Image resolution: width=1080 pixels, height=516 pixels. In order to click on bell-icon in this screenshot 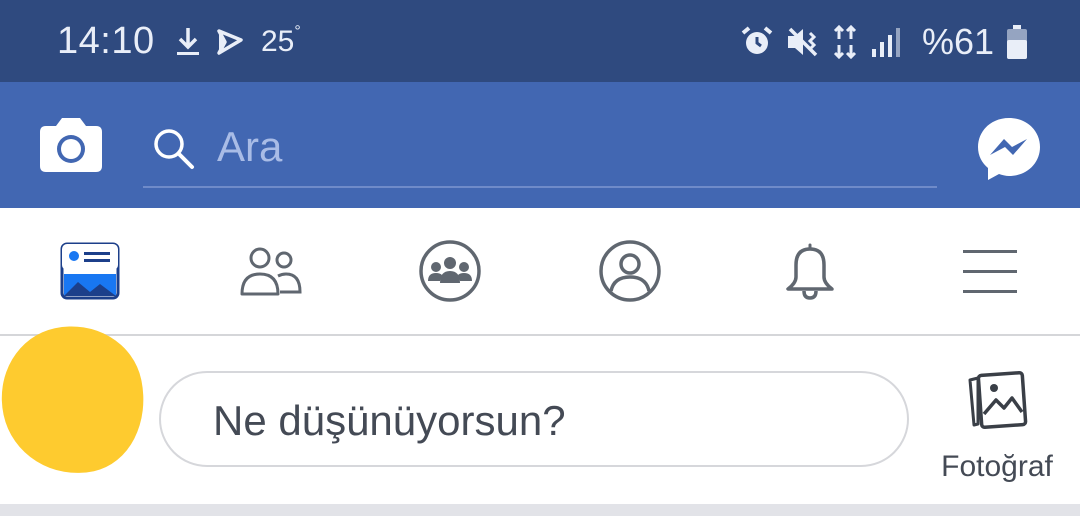, I will do `click(810, 271)`.